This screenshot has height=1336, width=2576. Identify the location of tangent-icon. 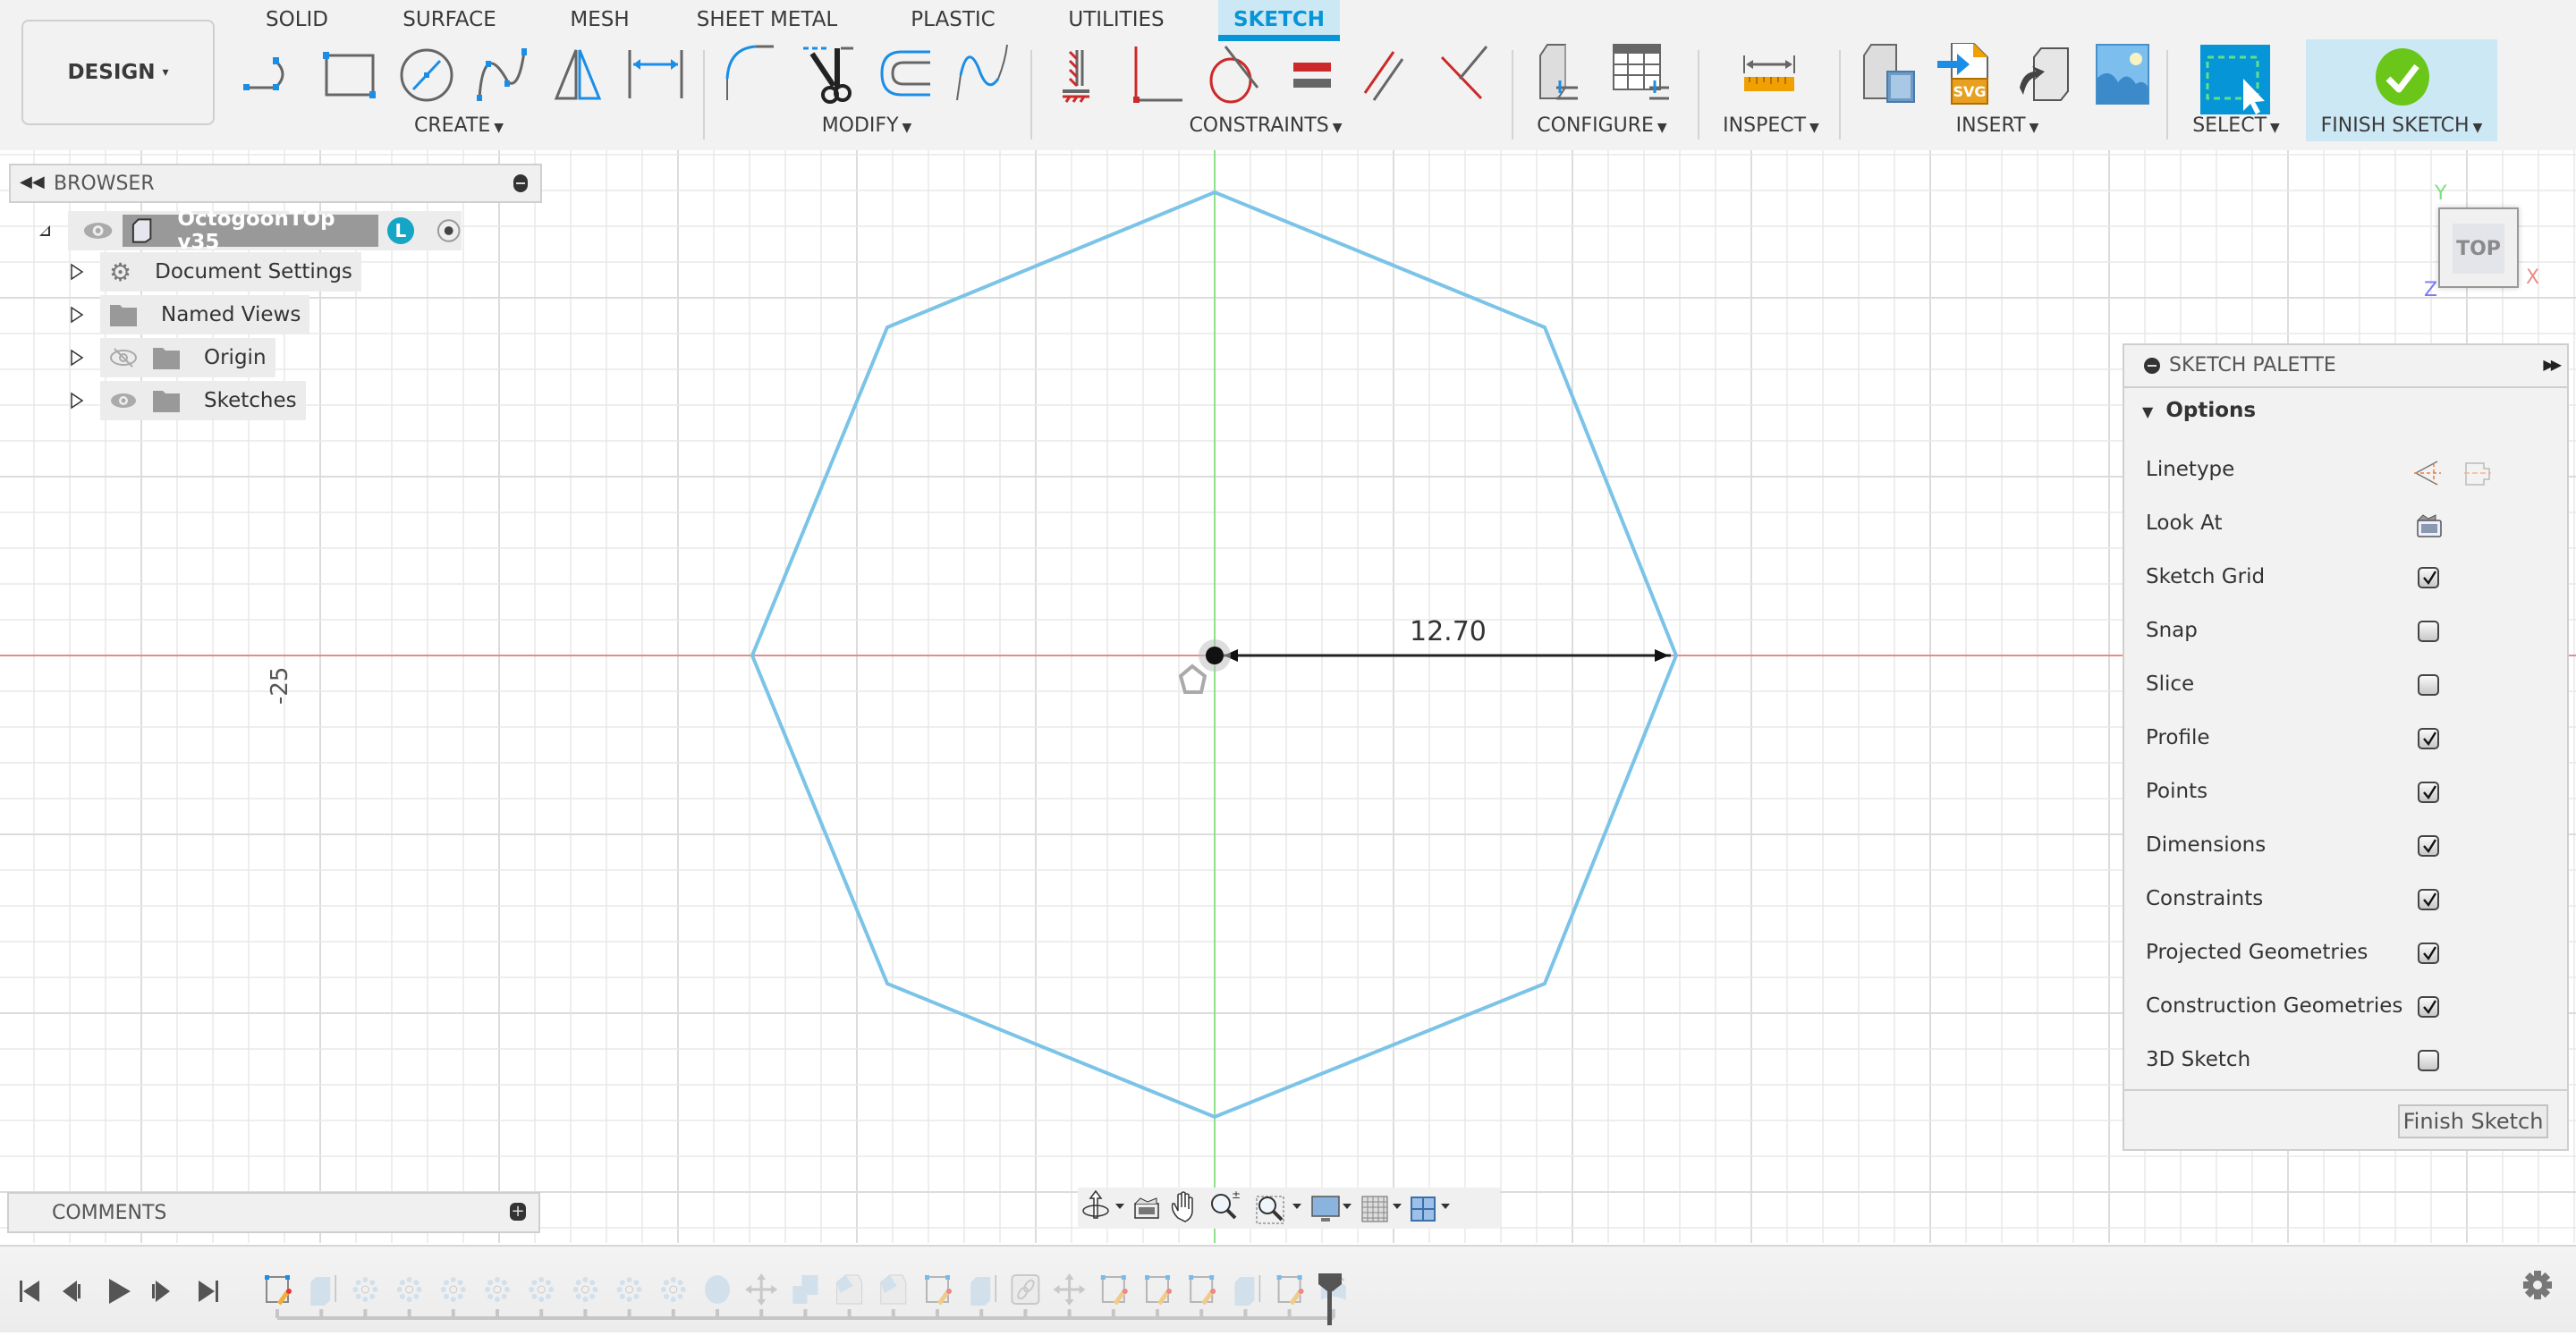
(1235, 75).